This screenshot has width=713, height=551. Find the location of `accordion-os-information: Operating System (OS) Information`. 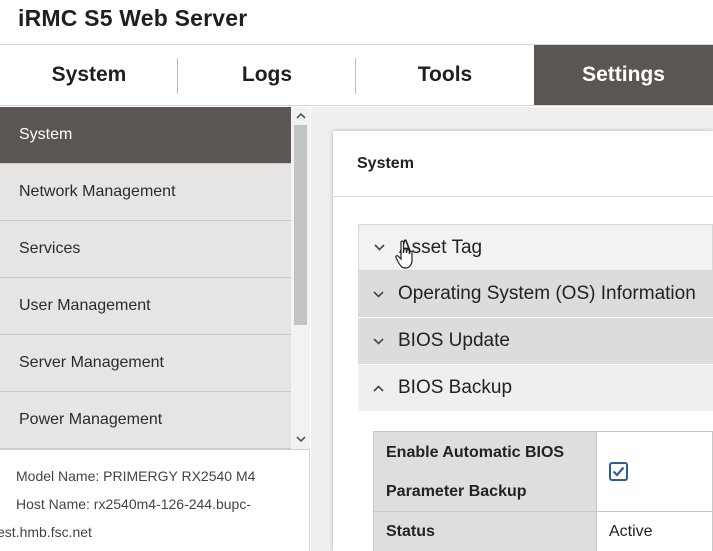

accordion-os-information: Operating System (OS) Information is located at coordinates (535, 294).